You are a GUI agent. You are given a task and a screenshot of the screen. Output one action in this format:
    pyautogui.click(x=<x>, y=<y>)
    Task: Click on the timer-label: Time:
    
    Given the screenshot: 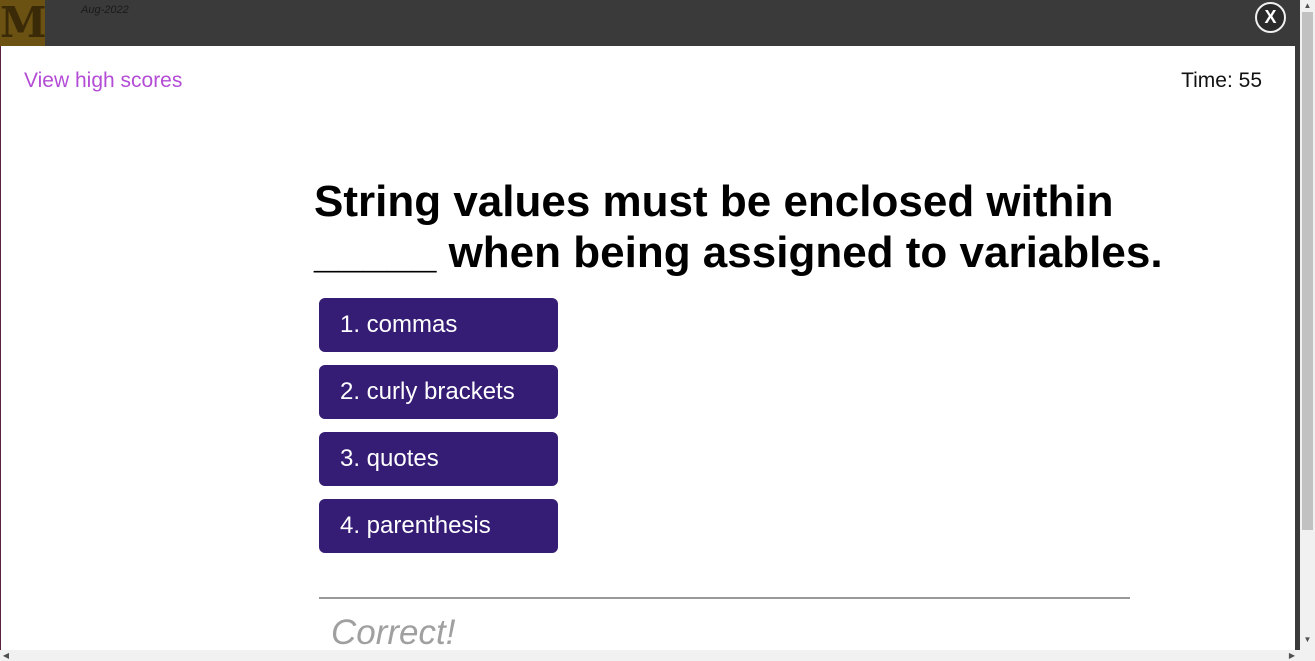 What is the action you would take?
    pyautogui.click(x=1207, y=80)
    